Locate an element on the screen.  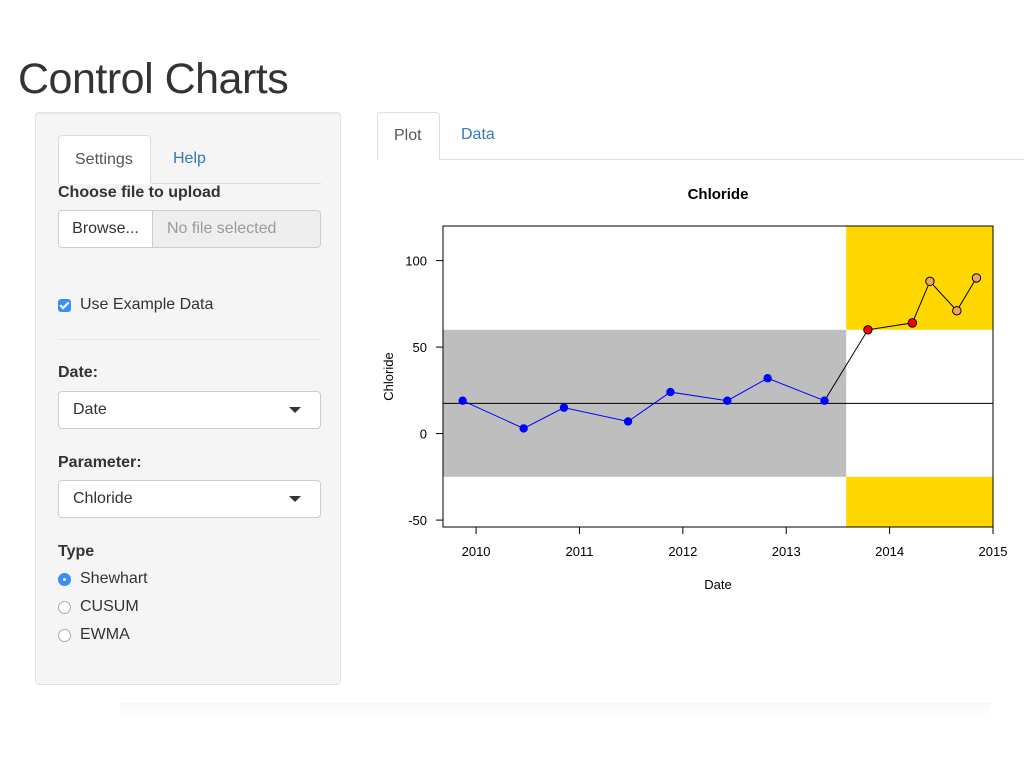
divider is located at coordinates (189, 339).